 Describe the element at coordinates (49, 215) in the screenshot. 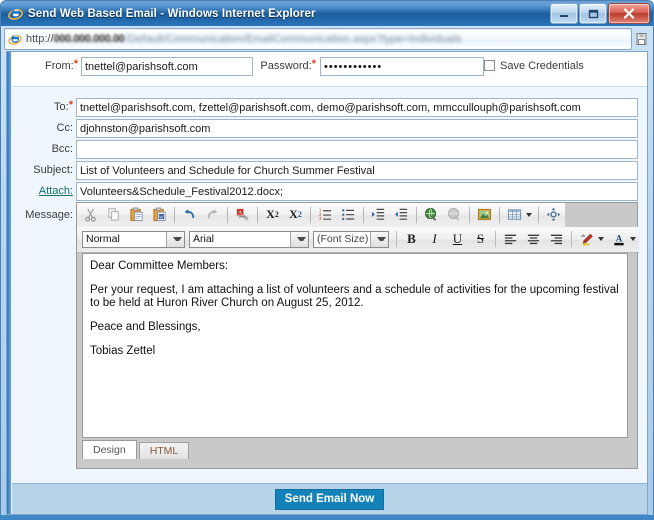

I see `message-label: Message:` at that location.